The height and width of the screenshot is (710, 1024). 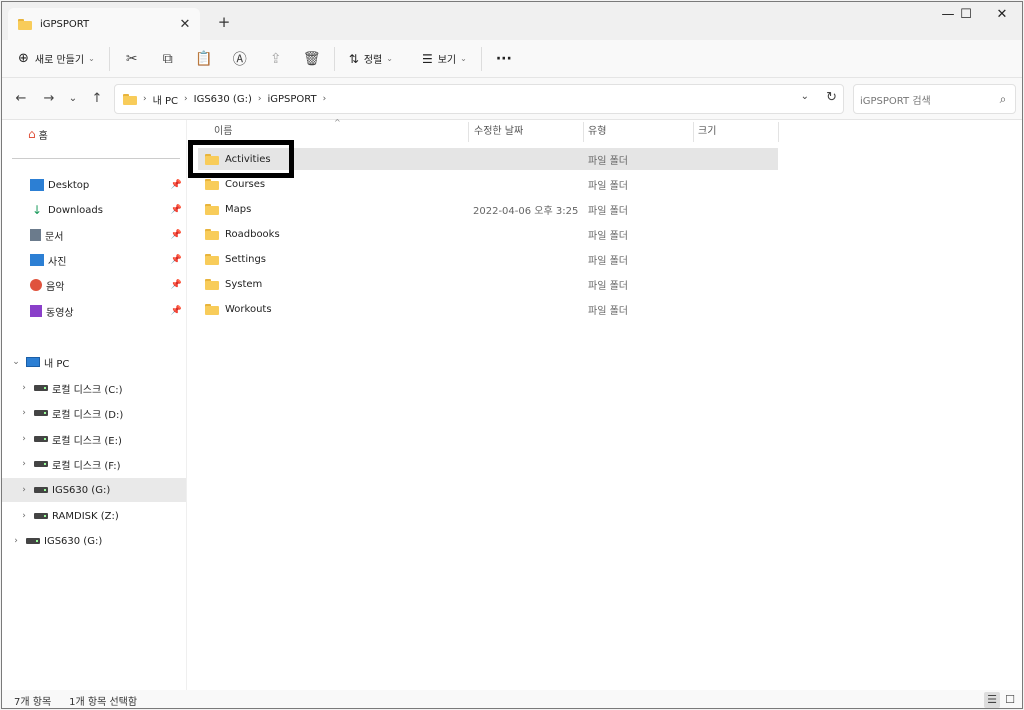 I want to click on sidebar-item-label: 로컬 디스크 (C:), so click(x=87, y=390).